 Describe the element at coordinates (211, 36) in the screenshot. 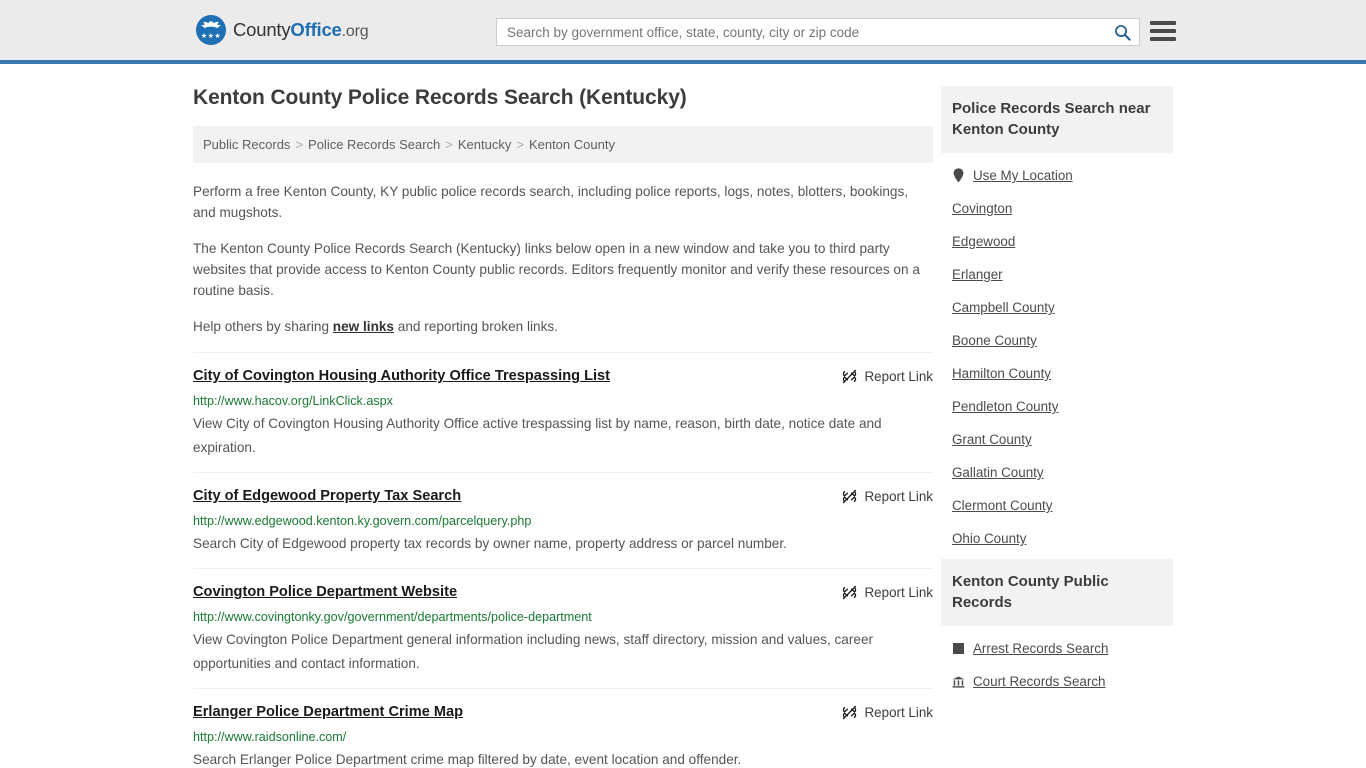

I see `stars-glyph: ★★★` at that location.